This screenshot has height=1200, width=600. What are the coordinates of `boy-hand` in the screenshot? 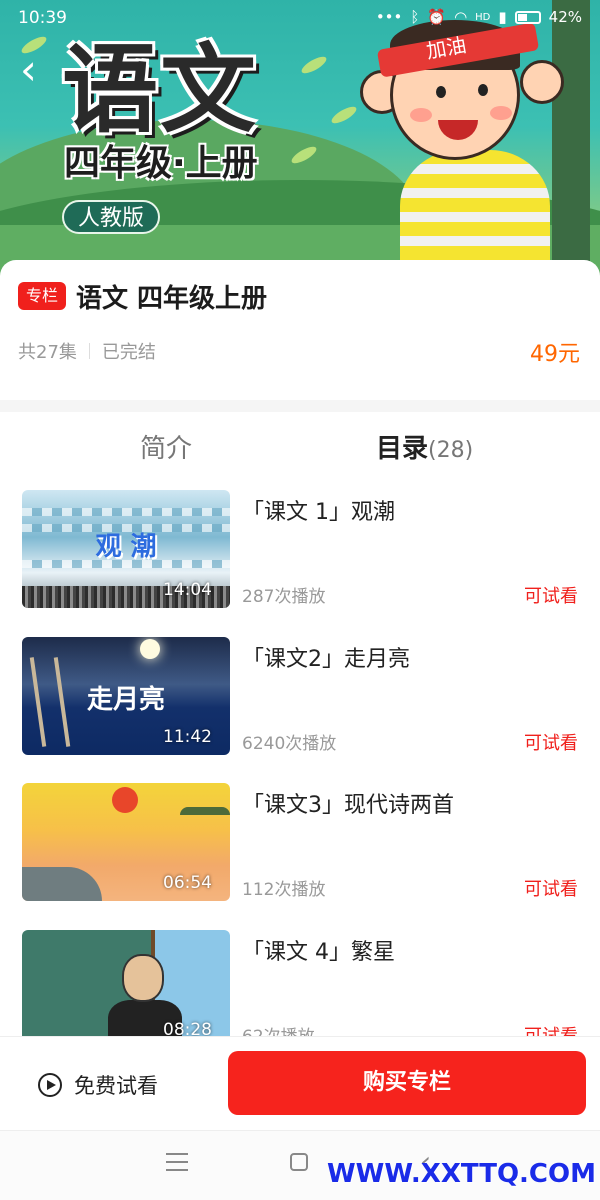 It's located at (542, 82).